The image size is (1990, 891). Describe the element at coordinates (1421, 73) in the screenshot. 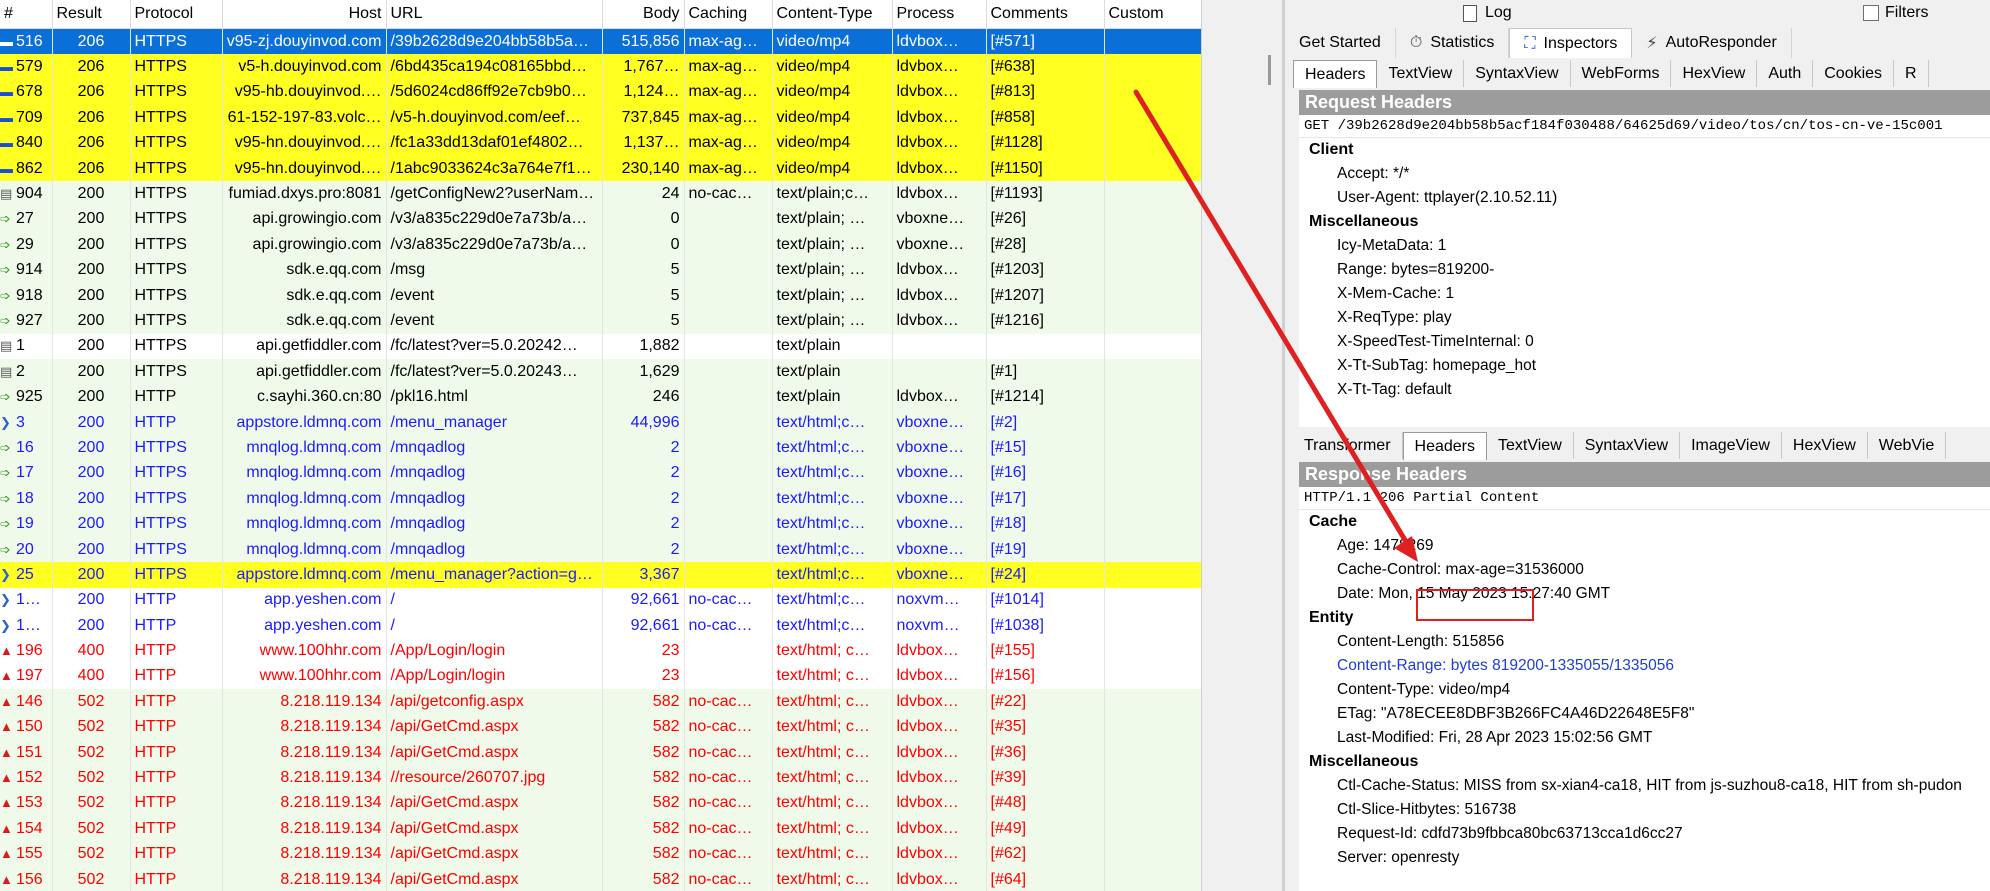

I see `request-tab-textview: TextView` at that location.